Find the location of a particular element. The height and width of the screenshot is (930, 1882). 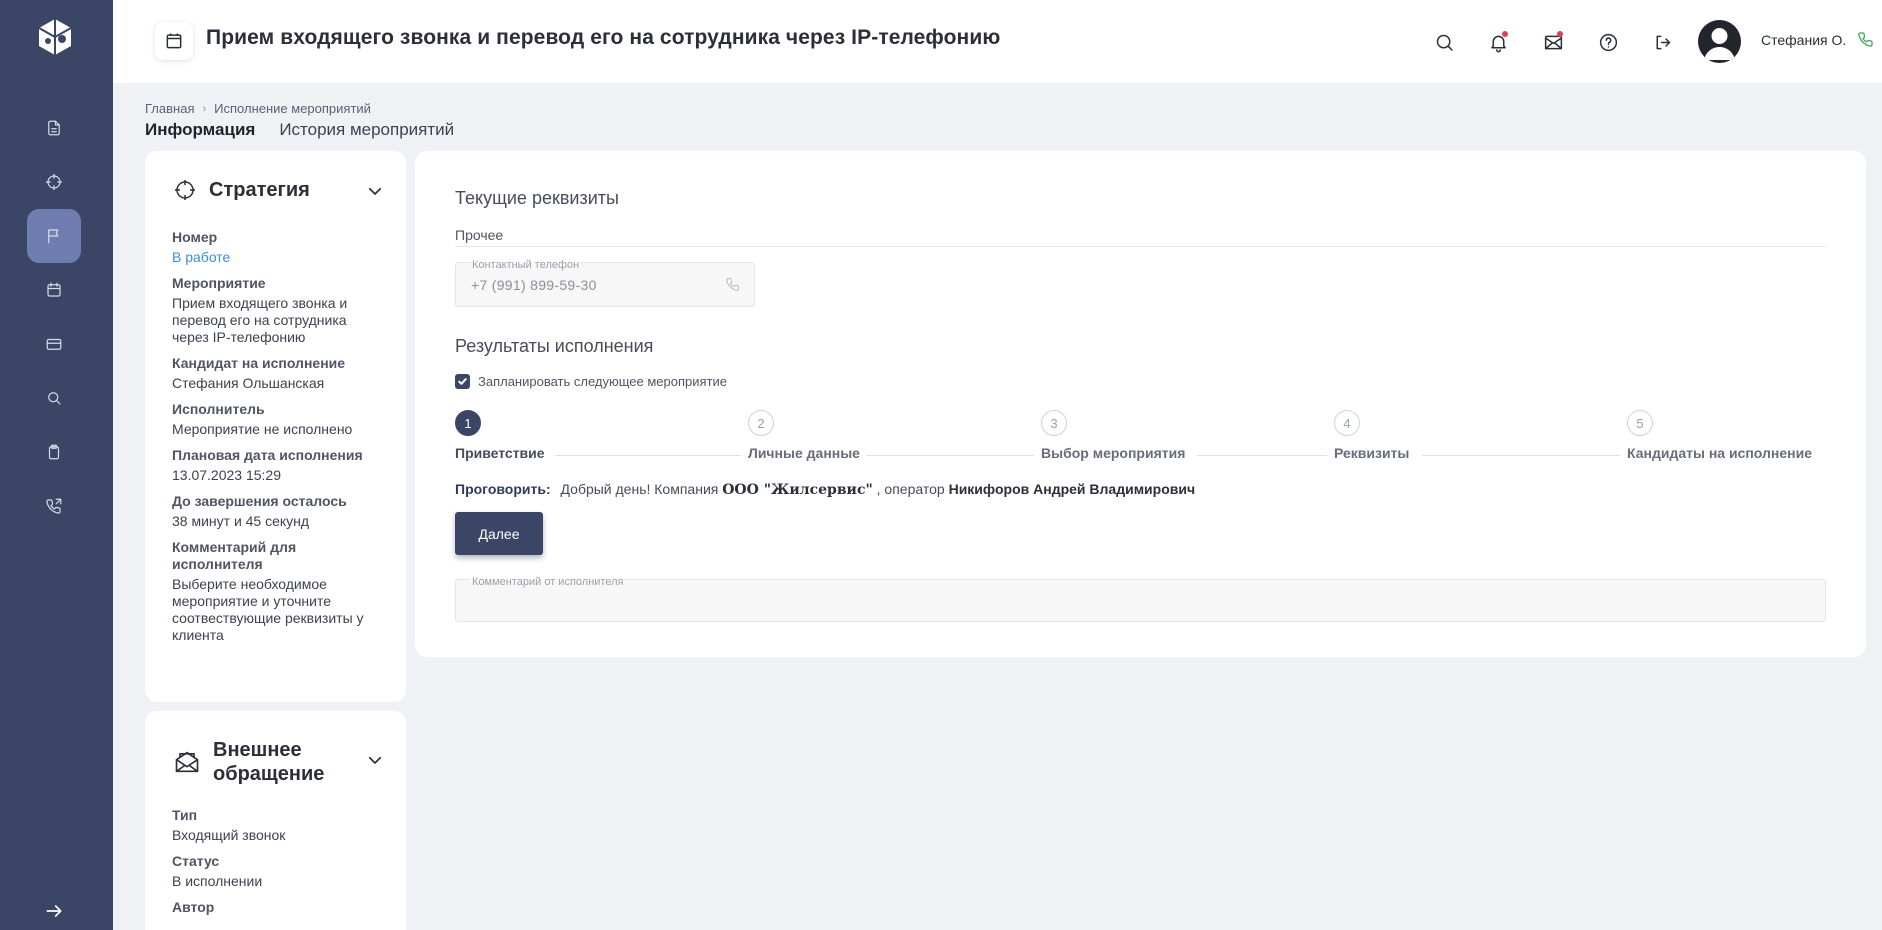

step-label: Кандидаты на исполнение is located at coordinates (1719, 453).